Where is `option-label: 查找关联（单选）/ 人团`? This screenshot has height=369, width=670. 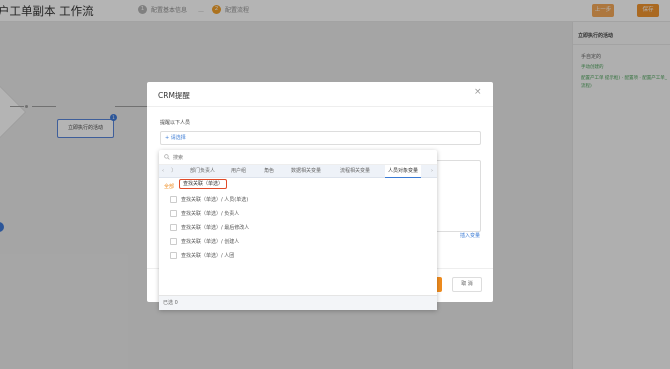
option-label: 查找关联（单选）/ 人团 is located at coordinates (208, 255).